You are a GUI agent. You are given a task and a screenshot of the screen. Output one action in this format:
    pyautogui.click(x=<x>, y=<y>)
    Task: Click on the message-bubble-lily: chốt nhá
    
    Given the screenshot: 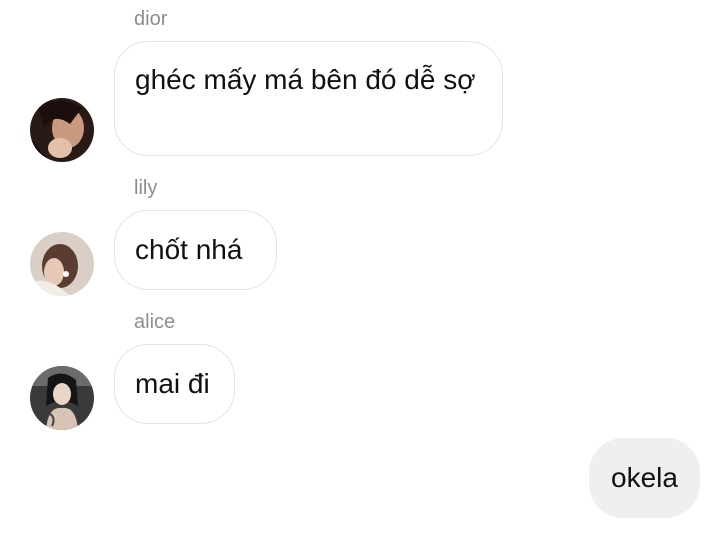 What is the action you would take?
    pyautogui.click(x=195, y=250)
    